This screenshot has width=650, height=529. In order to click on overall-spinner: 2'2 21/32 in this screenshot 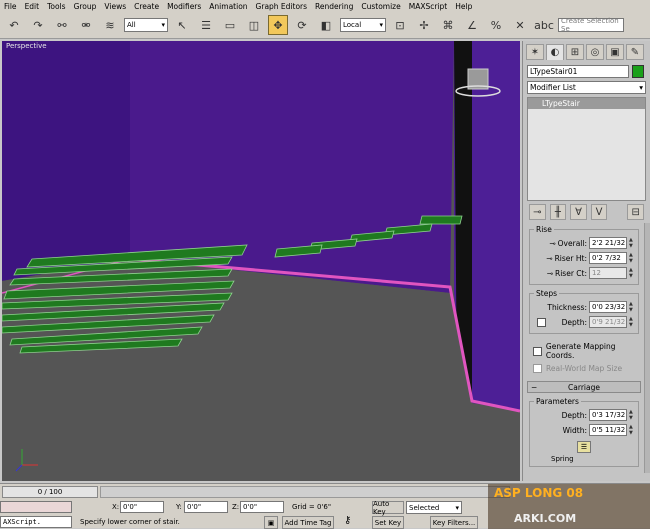, I will do `click(608, 243)`.